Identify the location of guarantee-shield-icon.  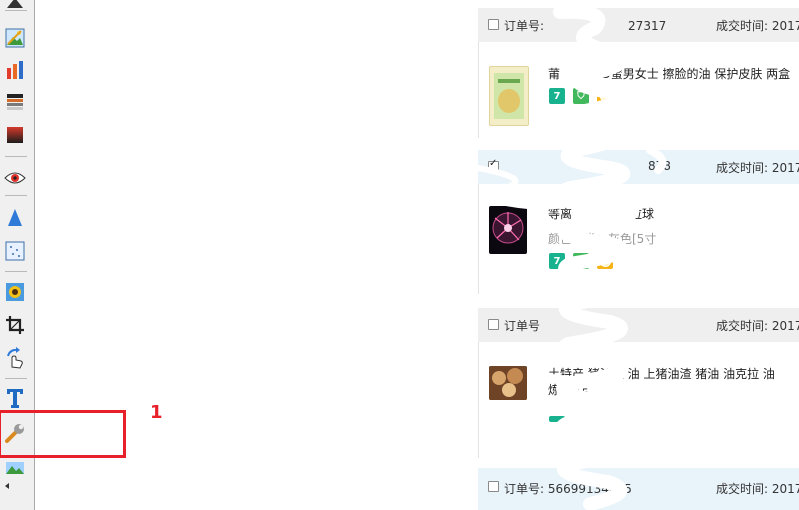
(581, 419).